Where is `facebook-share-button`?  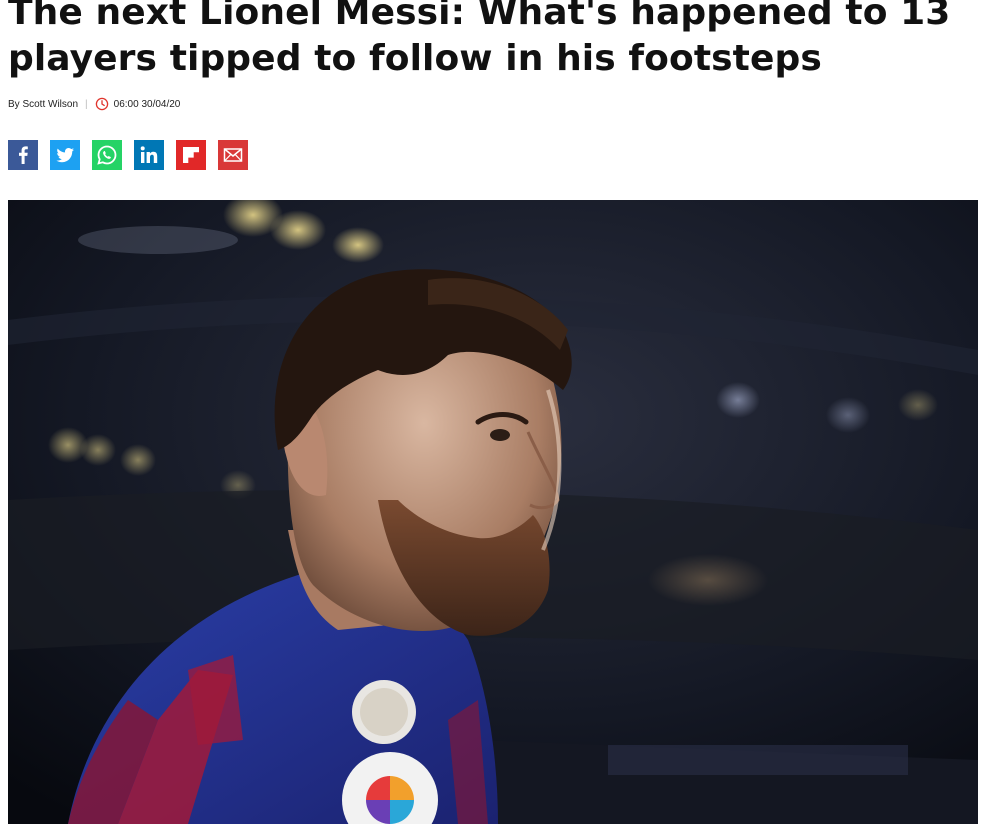
facebook-share-button is located at coordinates (23, 155).